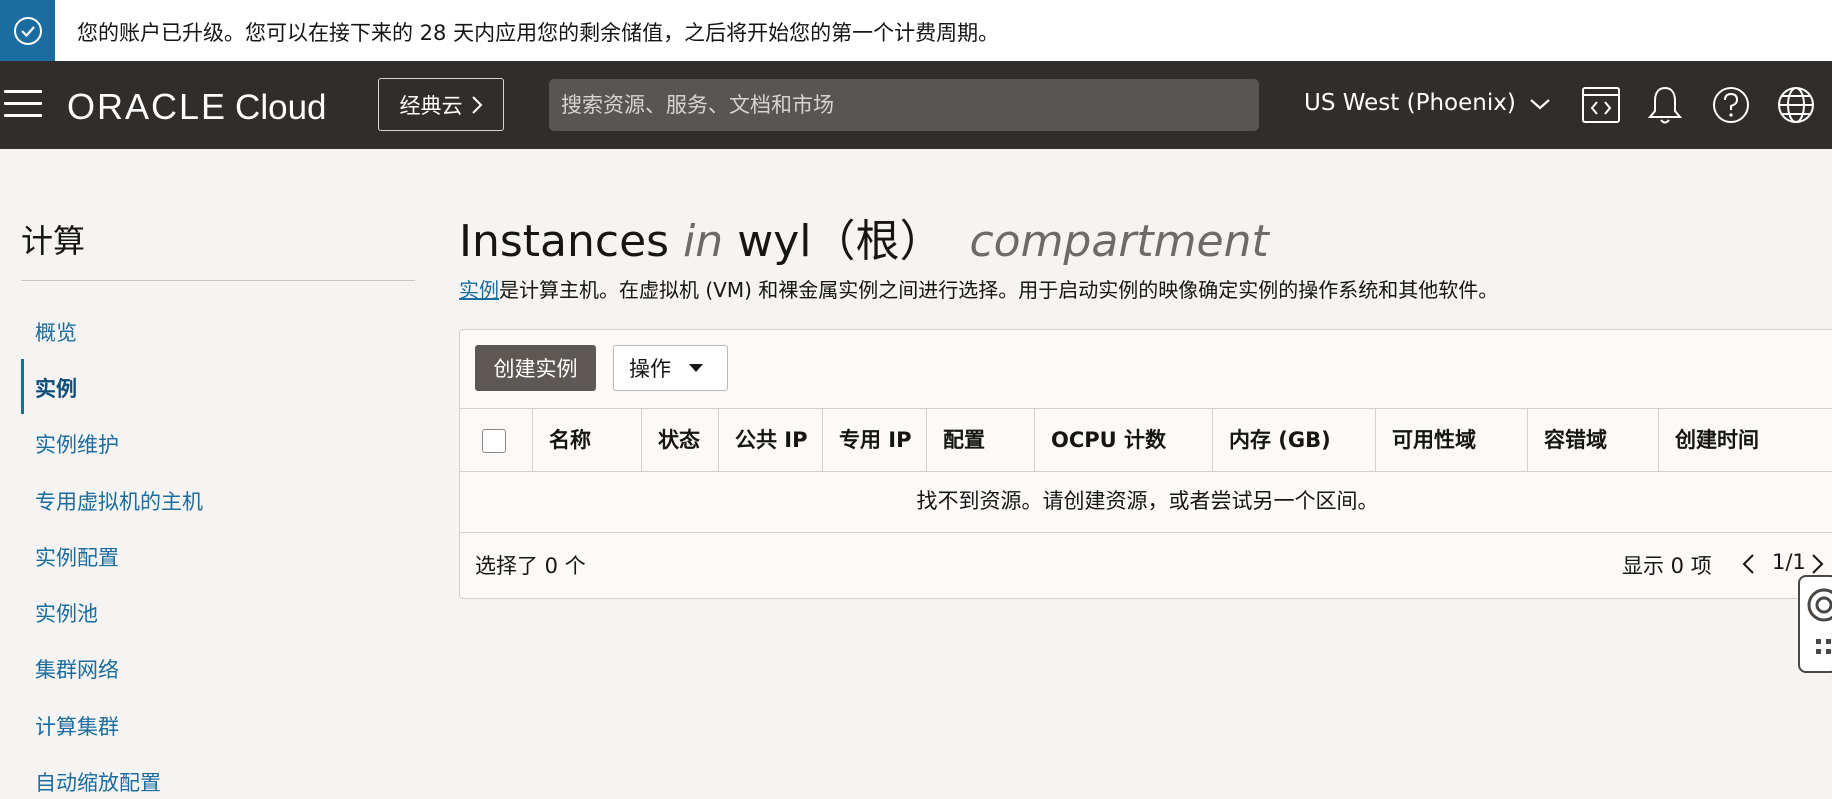 This screenshot has height=799, width=1832. I want to click on sidebar-title: 计算, so click(53, 241).